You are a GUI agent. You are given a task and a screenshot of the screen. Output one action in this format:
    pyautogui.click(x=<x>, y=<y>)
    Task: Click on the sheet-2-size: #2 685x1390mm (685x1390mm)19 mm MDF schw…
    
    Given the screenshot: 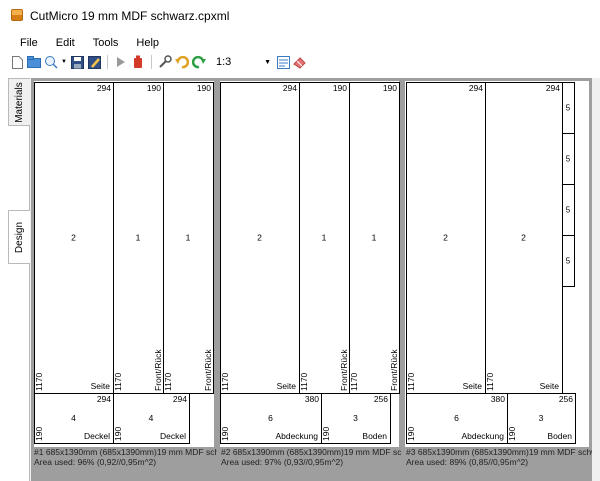 What is the action you would take?
    pyautogui.click(x=311, y=452)
    